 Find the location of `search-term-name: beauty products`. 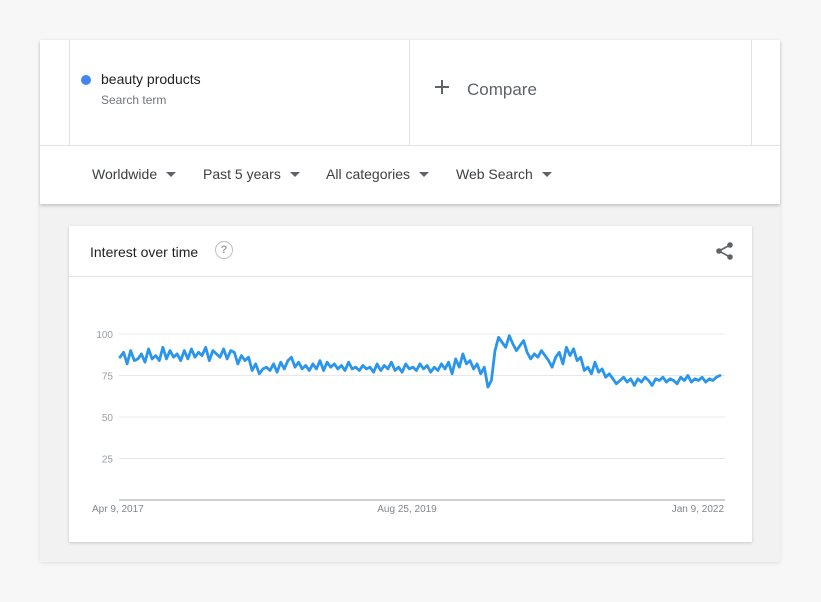

search-term-name: beauty products is located at coordinates (151, 79).